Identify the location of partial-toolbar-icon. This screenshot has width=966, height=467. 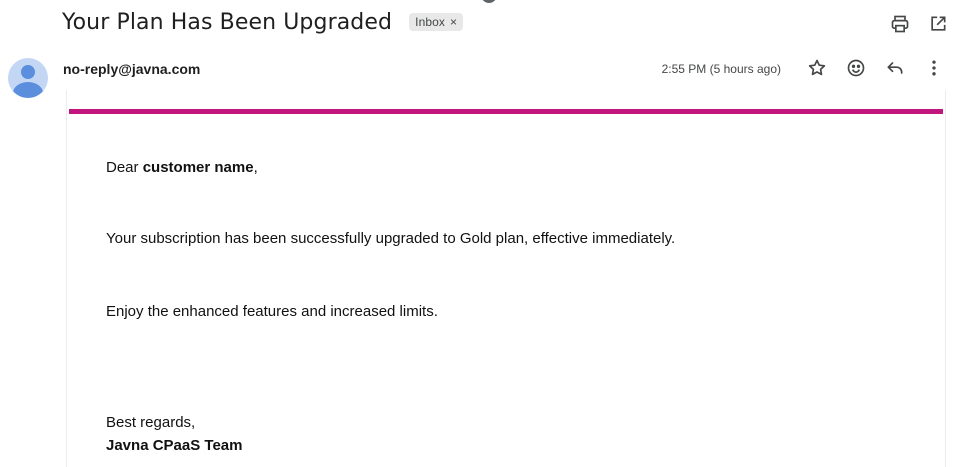
(489, 1).